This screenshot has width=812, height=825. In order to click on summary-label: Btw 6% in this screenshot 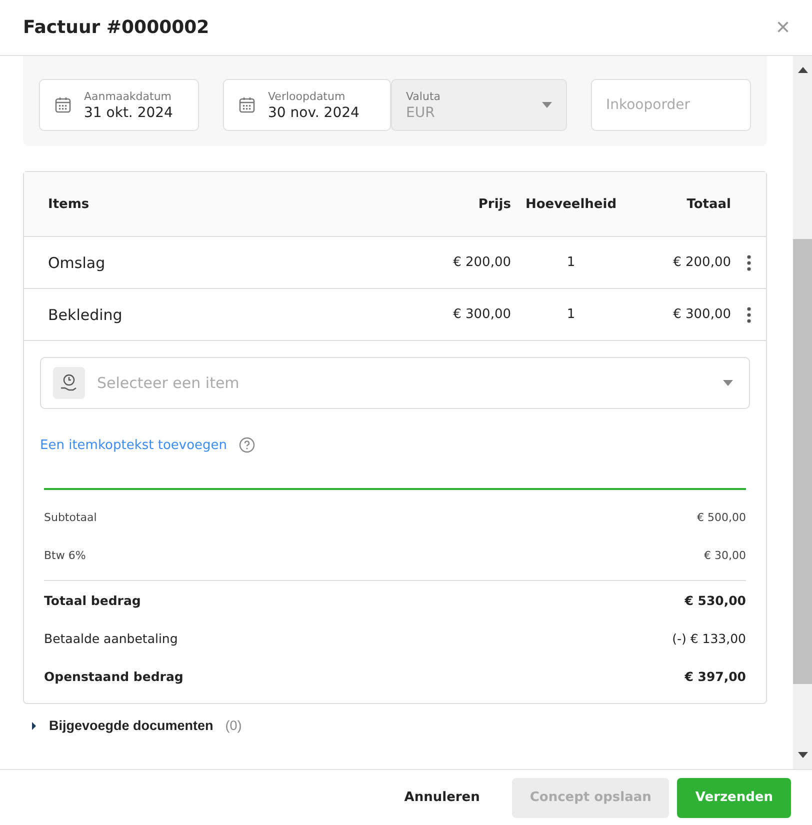, I will do `click(65, 555)`.